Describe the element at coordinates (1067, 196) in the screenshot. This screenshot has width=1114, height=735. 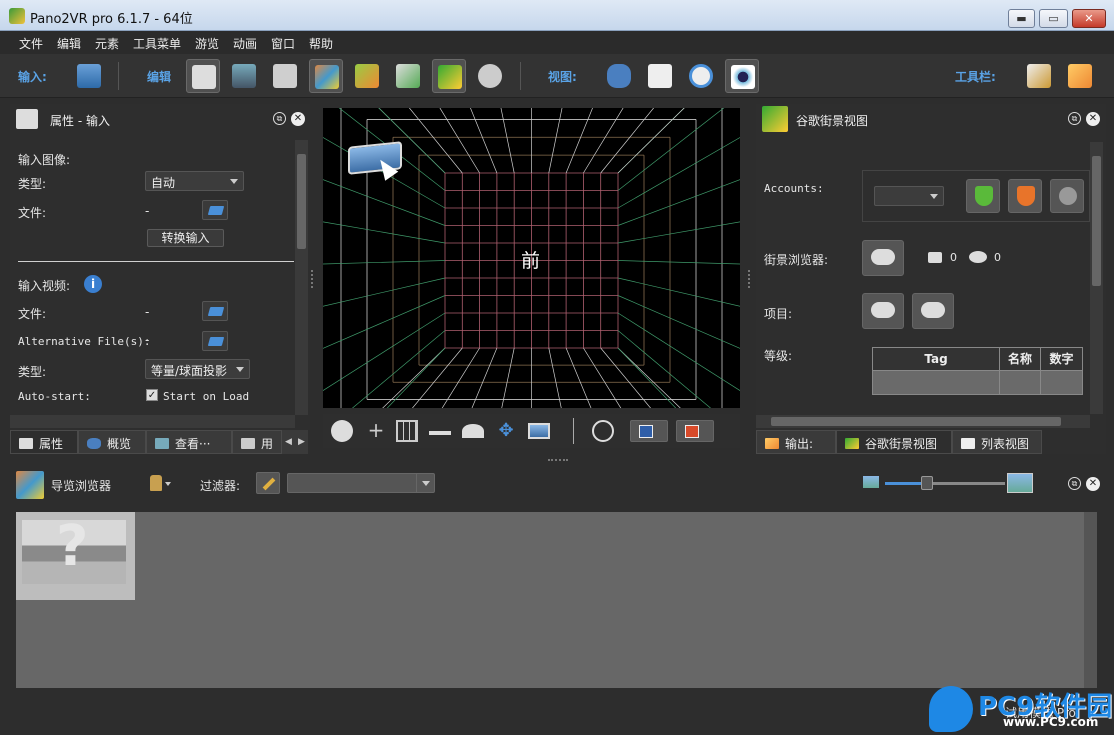
I see `account-info-button` at that location.